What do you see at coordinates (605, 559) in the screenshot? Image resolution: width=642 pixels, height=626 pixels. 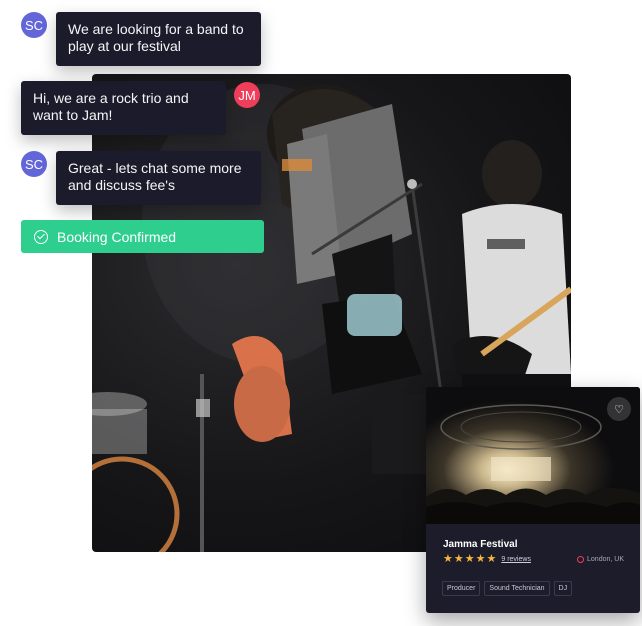 I see `location-label: London, UK` at bounding box center [605, 559].